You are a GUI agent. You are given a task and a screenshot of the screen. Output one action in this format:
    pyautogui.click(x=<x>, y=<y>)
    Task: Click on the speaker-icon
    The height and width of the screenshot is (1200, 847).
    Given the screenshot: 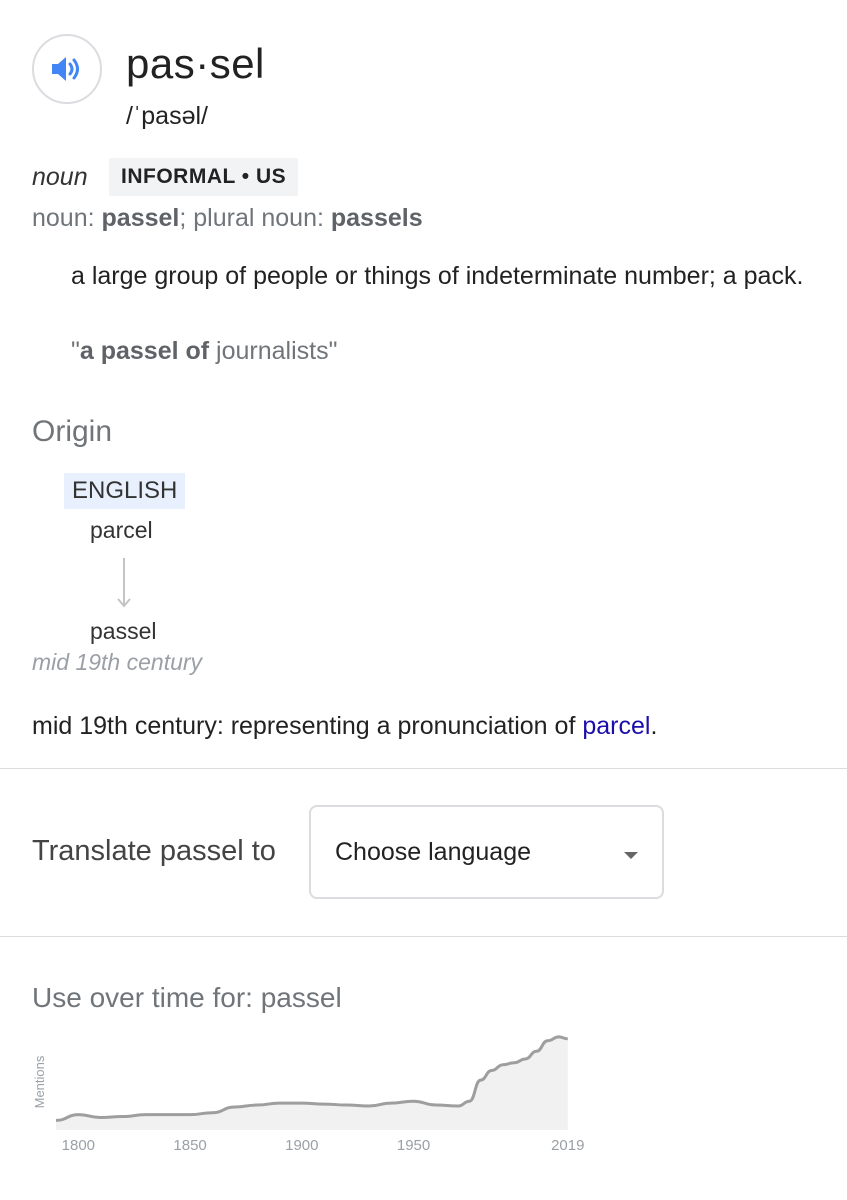 What is the action you would take?
    pyautogui.click(x=65, y=69)
    